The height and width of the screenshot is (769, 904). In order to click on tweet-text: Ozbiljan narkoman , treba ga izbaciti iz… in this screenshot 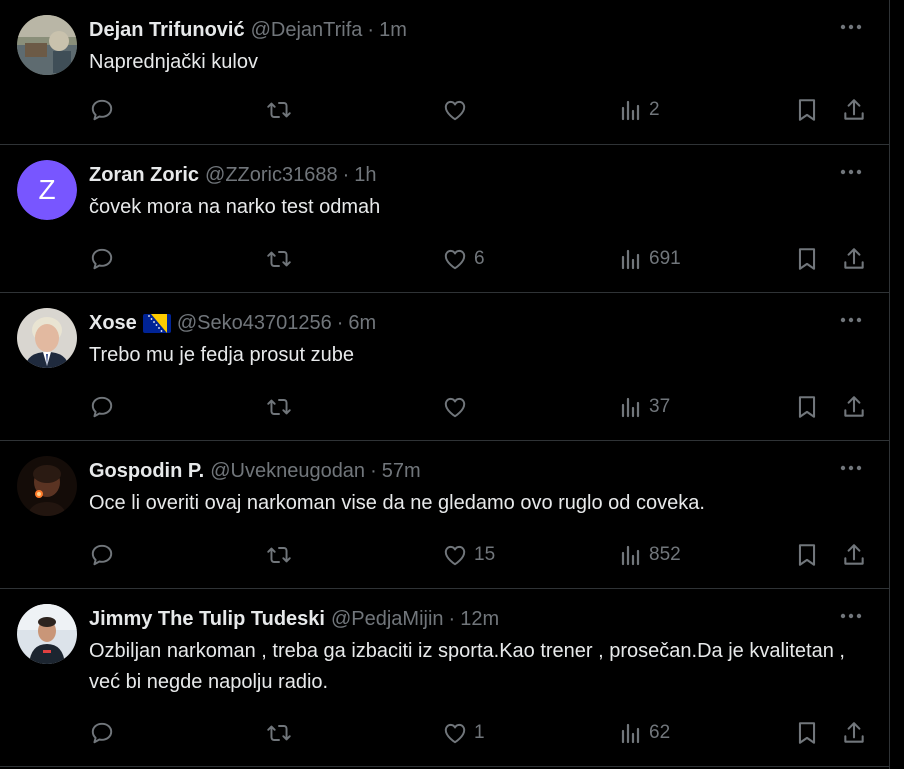, I will do `click(467, 666)`.